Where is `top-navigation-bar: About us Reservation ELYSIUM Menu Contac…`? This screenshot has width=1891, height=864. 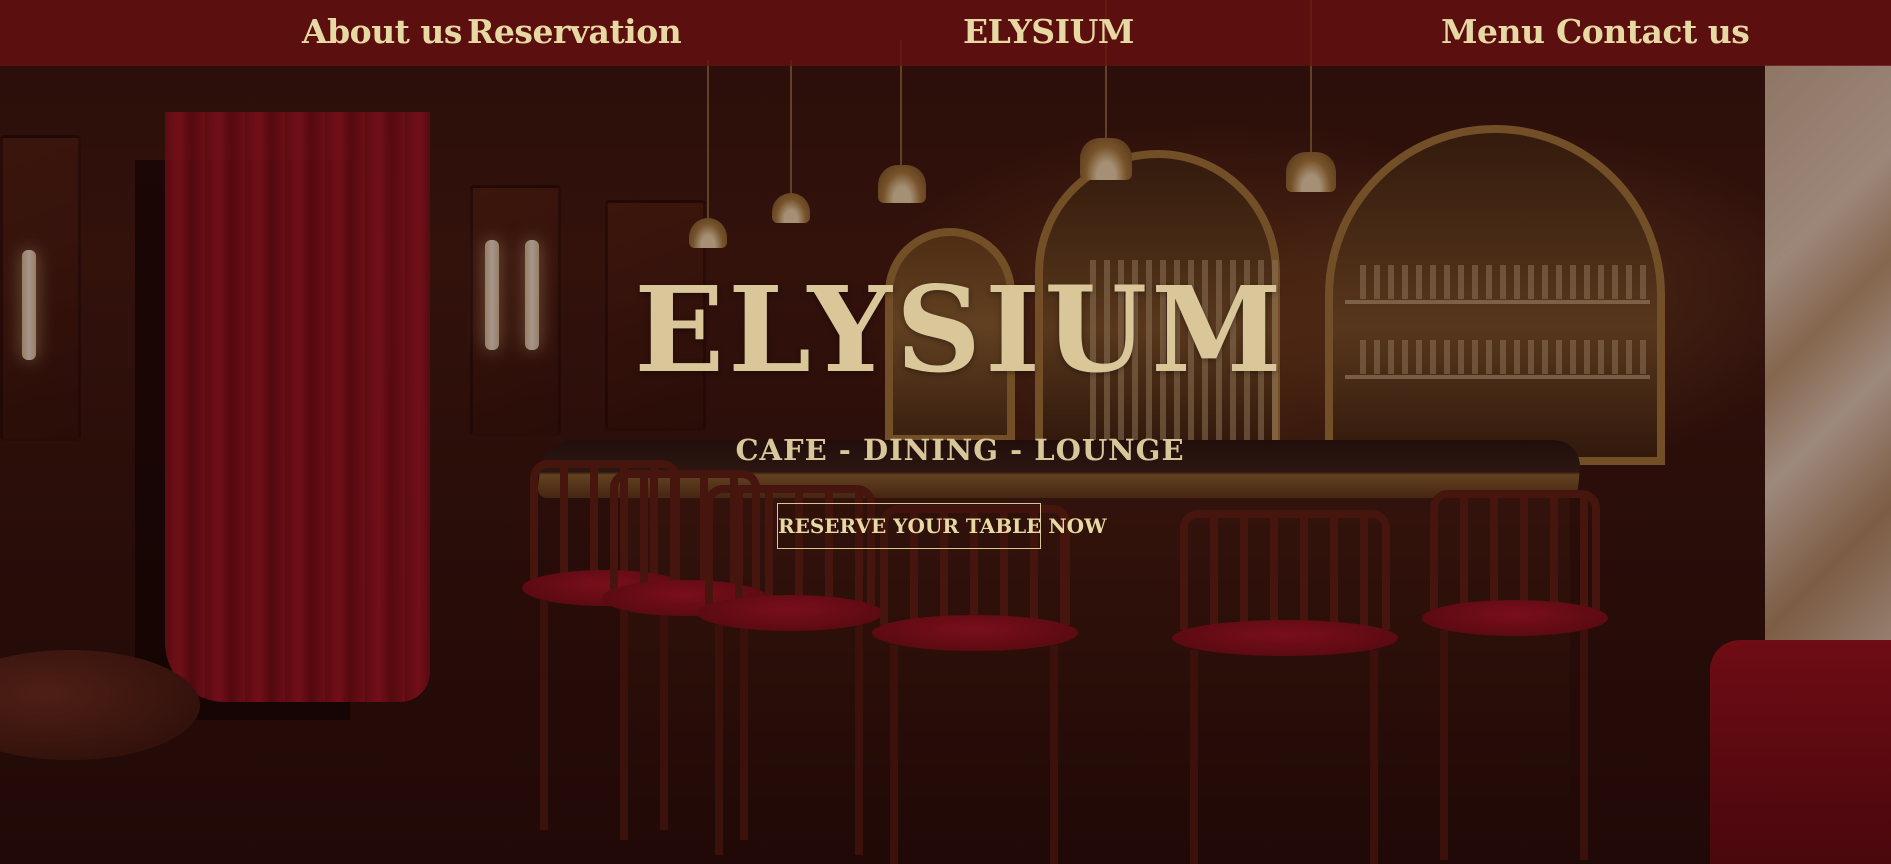
top-navigation-bar: About us Reservation ELYSIUM Menu Contac… is located at coordinates (945, 33).